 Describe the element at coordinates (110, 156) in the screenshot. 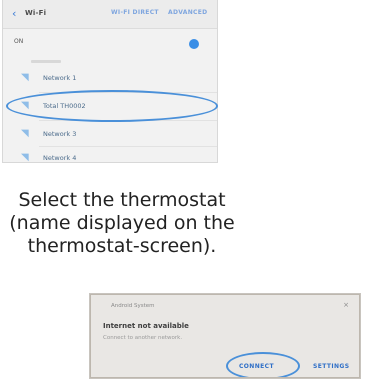

I see `network-item: ◥ Network 4` at that location.